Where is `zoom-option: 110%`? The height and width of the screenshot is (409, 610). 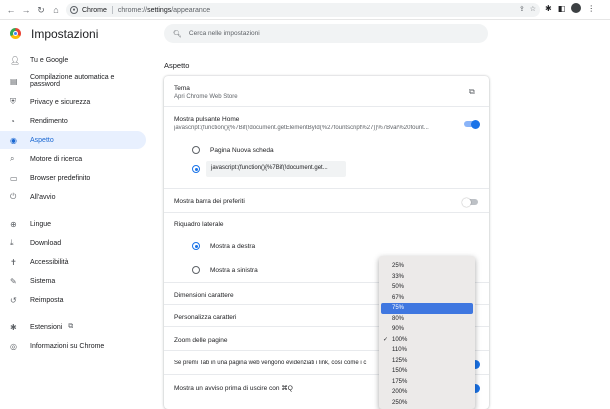 zoom-option: 110% is located at coordinates (427, 350).